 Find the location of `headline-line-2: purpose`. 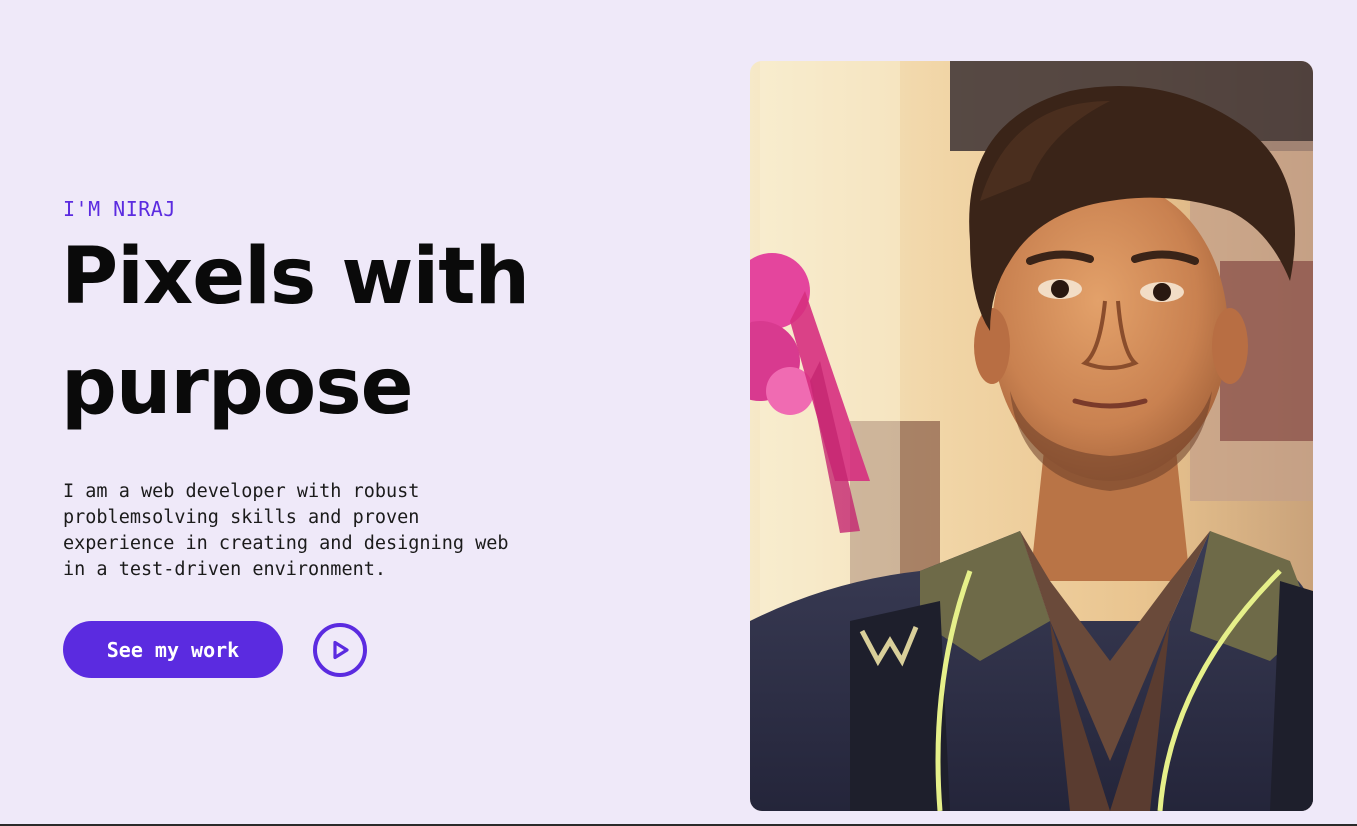

headline-line-2: purpose is located at coordinates (237, 387).